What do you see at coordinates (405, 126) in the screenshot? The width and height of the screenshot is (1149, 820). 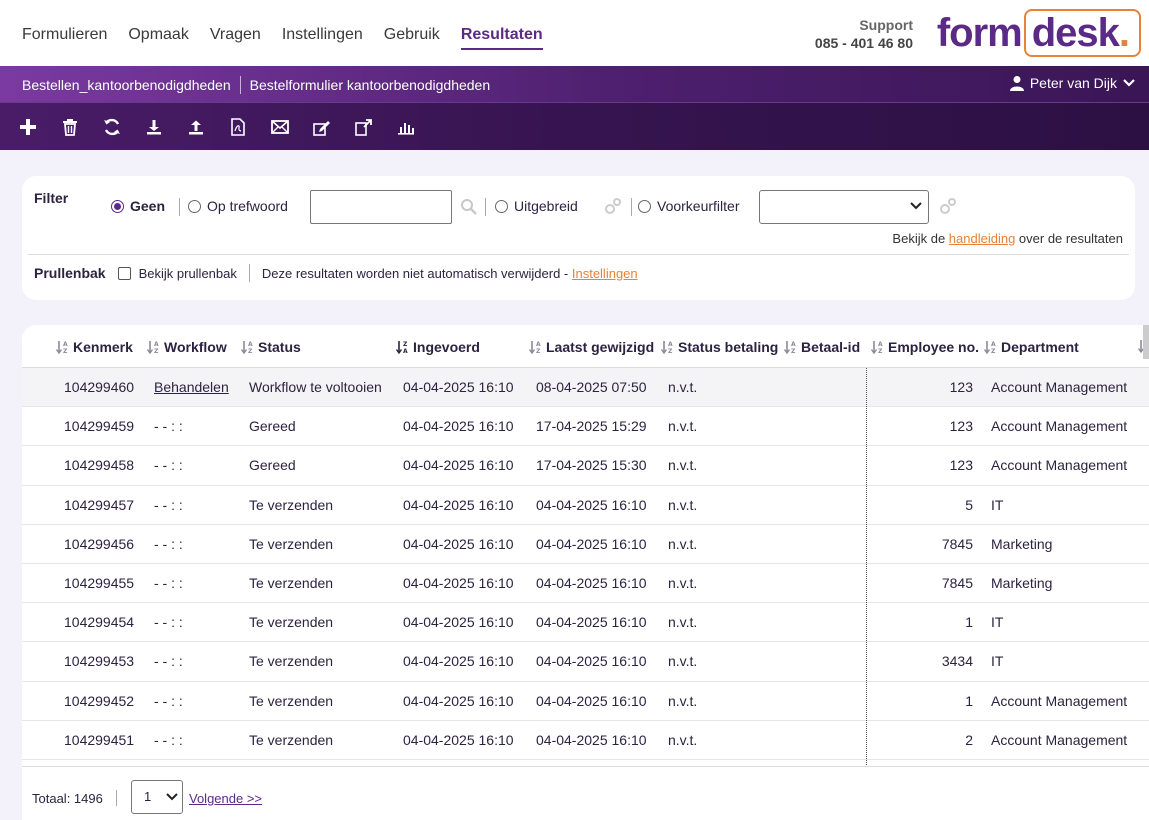 I see `statistics-button` at bounding box center [405, 126].